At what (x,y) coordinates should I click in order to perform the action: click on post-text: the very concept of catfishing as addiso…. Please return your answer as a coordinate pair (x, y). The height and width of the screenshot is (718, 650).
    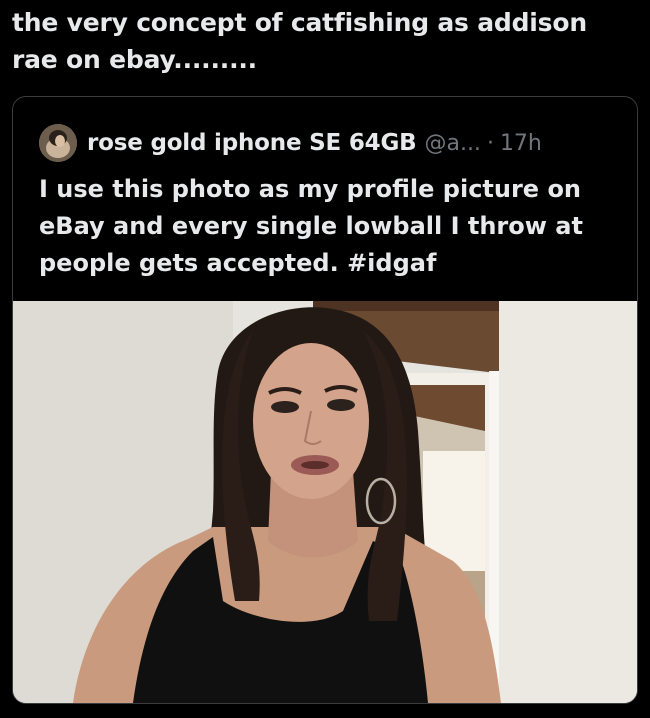
    Looking at the image, I should click on (299, 41).